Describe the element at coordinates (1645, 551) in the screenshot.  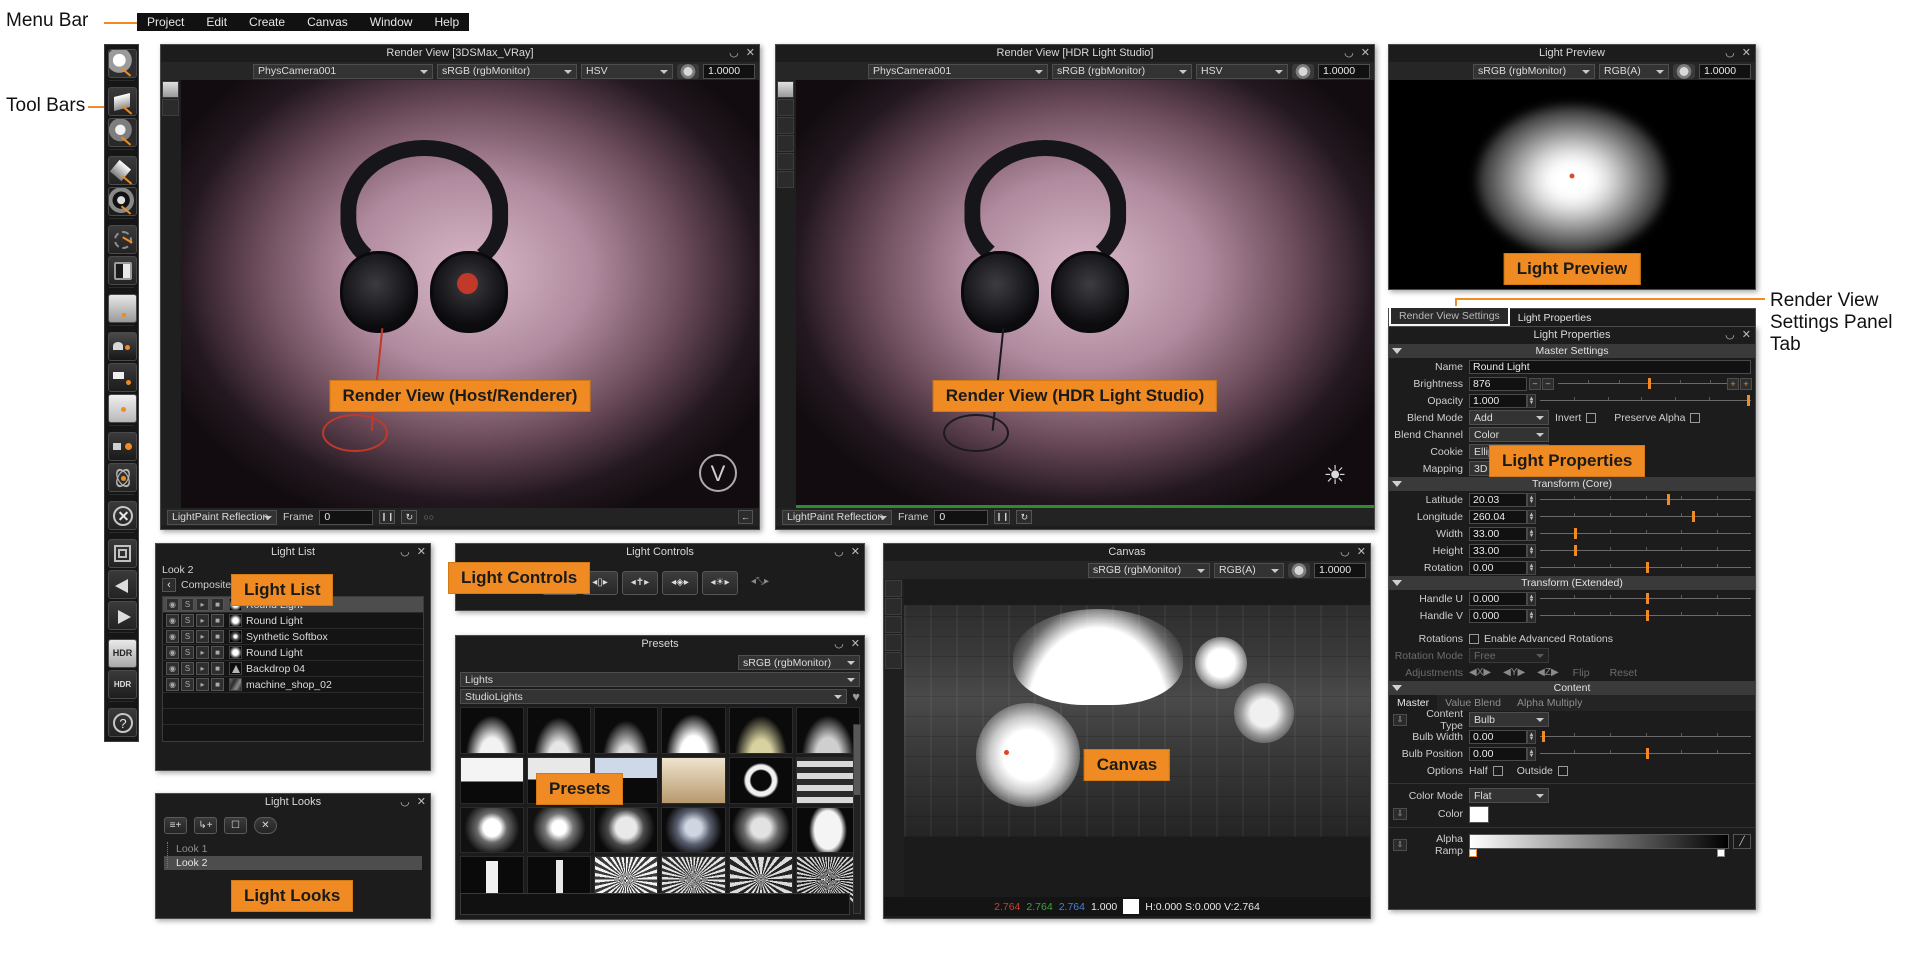
I see `height-slider` at that location.